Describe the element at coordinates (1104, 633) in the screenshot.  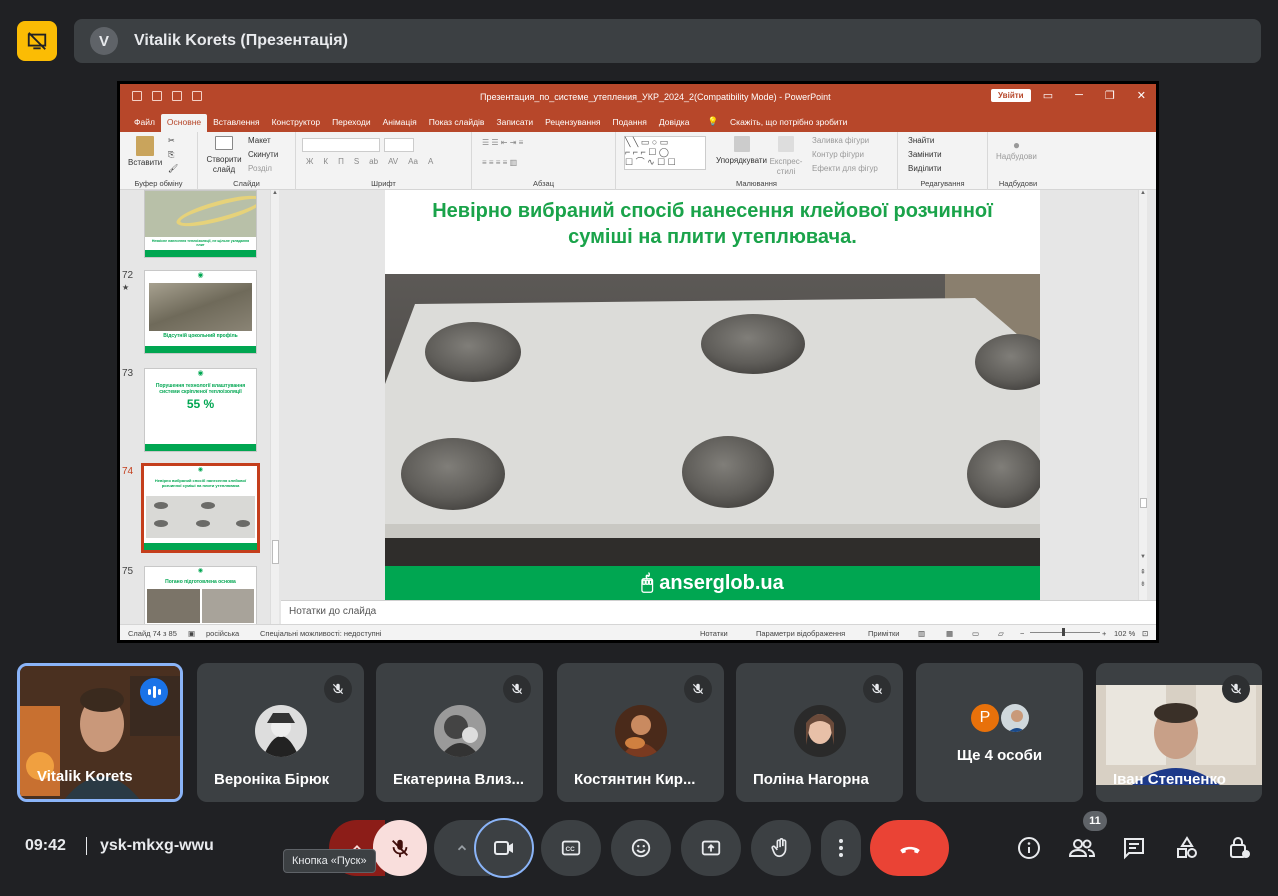
I see `zoom-in-icon: +` at that location.